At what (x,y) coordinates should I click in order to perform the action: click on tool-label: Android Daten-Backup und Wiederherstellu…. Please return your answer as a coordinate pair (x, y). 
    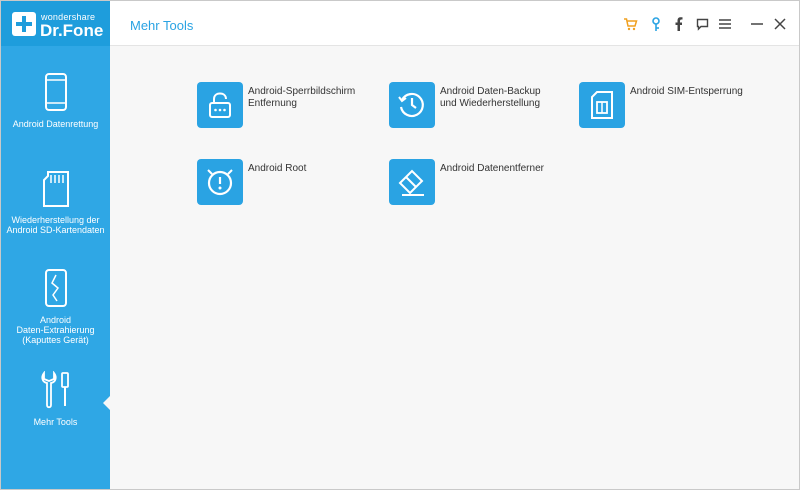
    Looking at the image, I should click on (490, 97).